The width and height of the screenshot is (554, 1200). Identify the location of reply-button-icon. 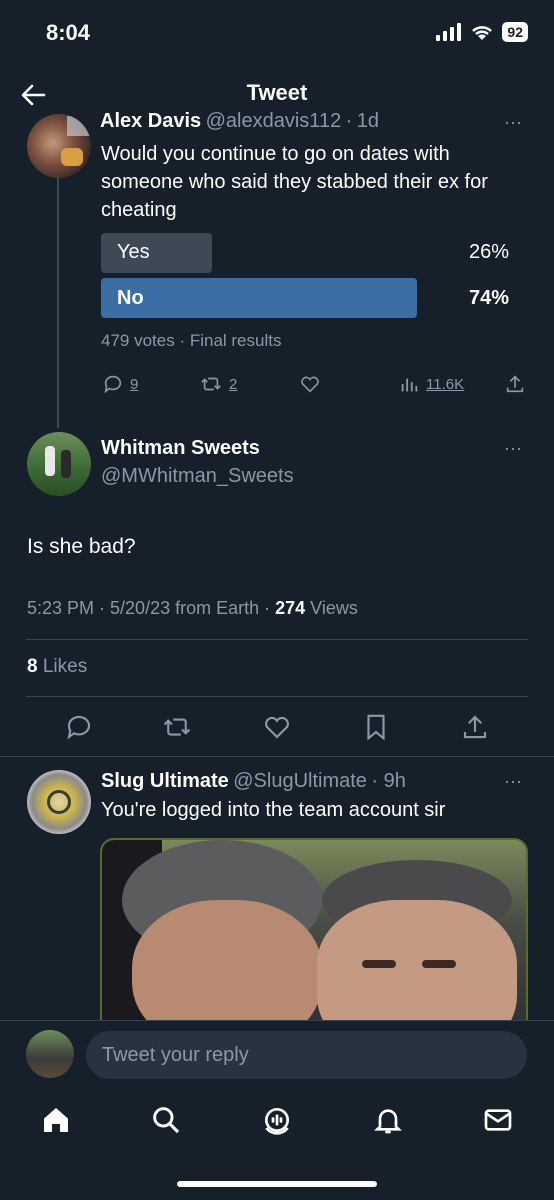
(79, 727).